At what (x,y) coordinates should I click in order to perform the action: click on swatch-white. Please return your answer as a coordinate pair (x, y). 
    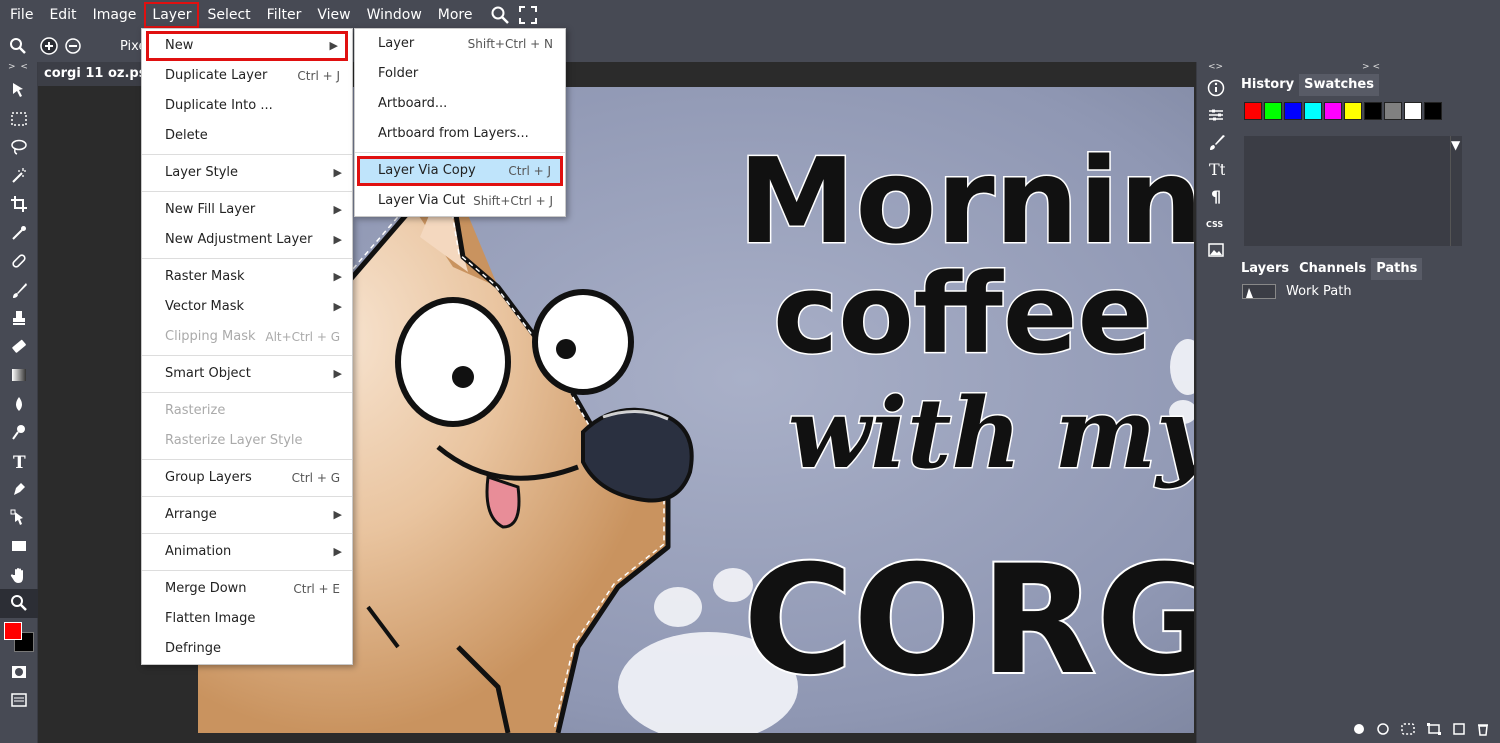
    Looking at the image, I should click on (1413, 111).